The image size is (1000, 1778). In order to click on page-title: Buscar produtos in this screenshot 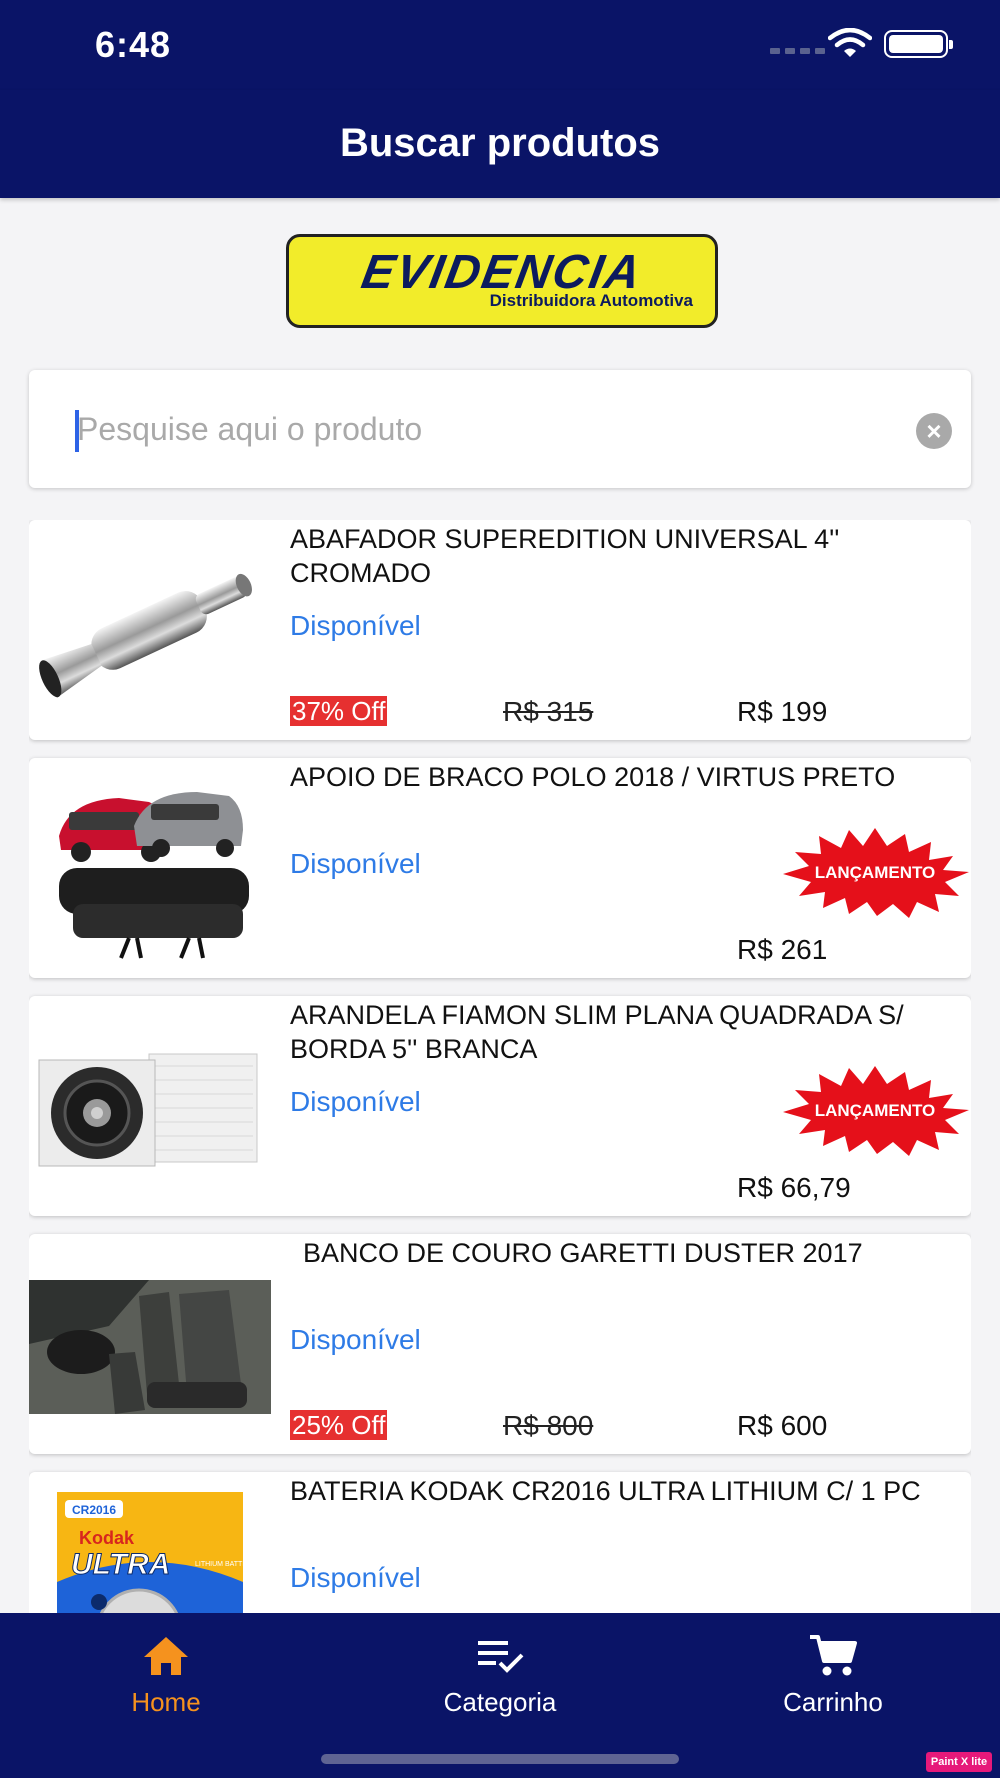, I will do `click(500, 143)`.